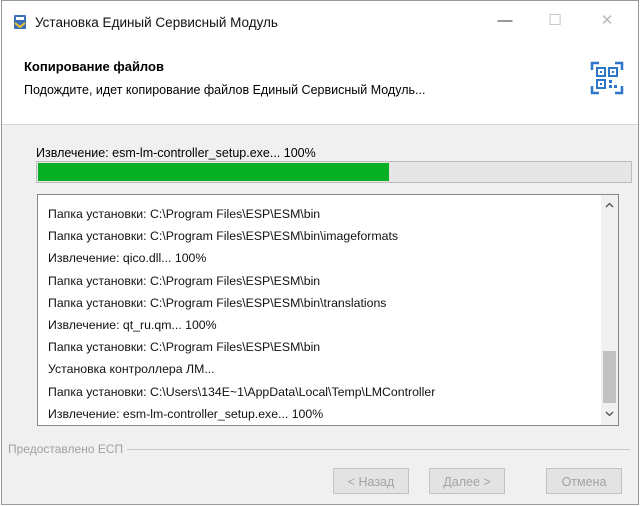  What do you see at coordinates (132, 324) in the screenshot?
I see `log-line: Извлечение: qt_ru.qm... 100%` at bounding box center [132, 324].